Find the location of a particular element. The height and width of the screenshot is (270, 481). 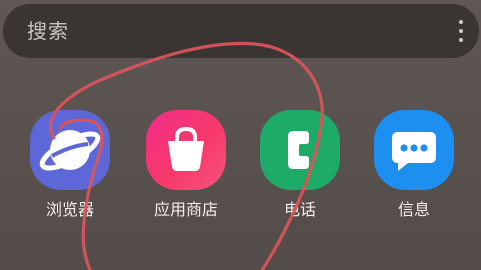

shopping-bag-icon is located at coordinates (186, 150).